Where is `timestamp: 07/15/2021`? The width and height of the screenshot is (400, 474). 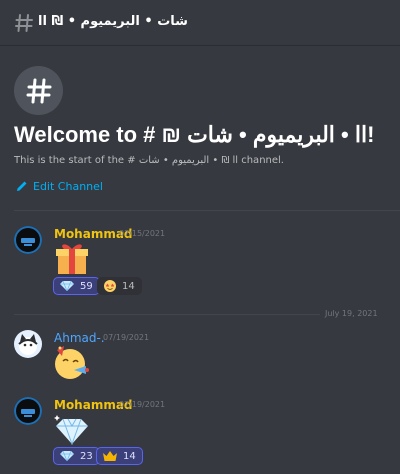
timestamp: 07/15/2021 is located at coordinates (142, 233).